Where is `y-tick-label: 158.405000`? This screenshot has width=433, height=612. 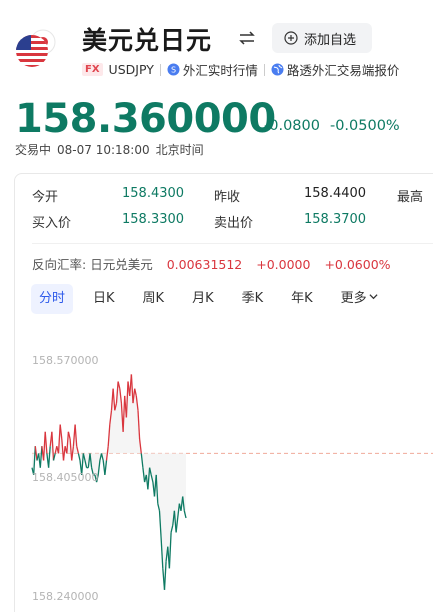 y-tick-label: 158.405000 is located at coordinates (65, 477).